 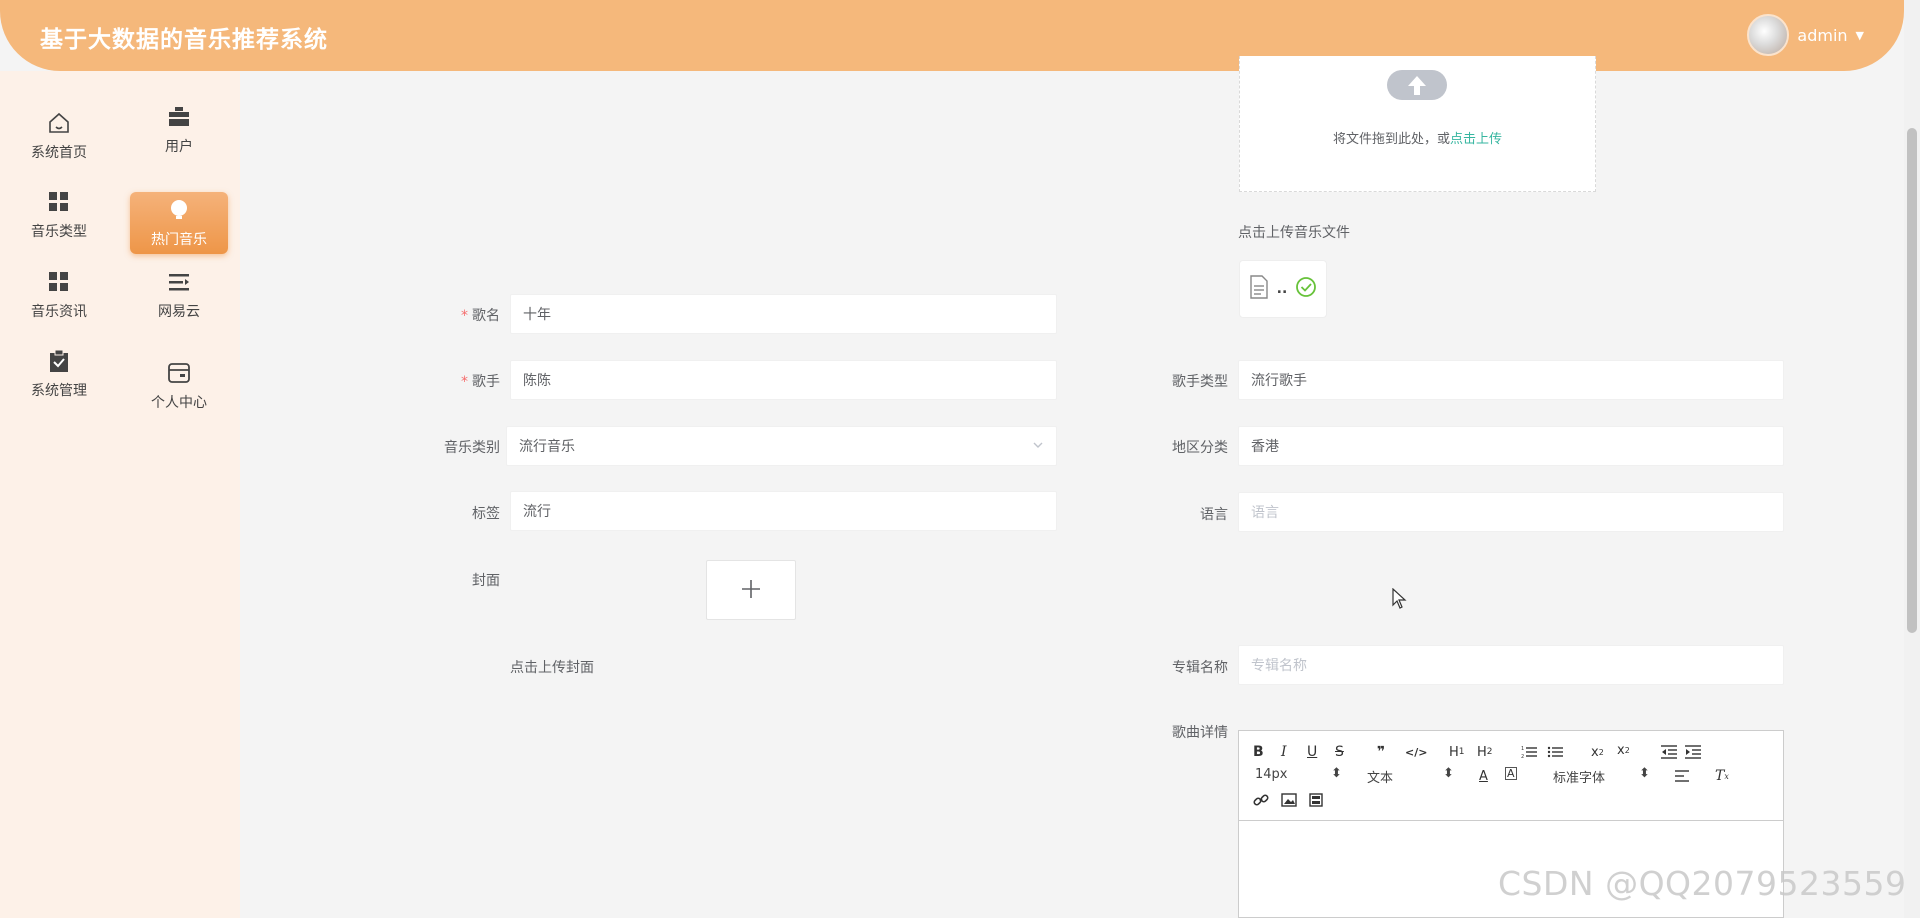 What do you see at coordinates (1312, 752) in the screenshot?
I see `underline-icon: U` at bounding box center [1312, 752].